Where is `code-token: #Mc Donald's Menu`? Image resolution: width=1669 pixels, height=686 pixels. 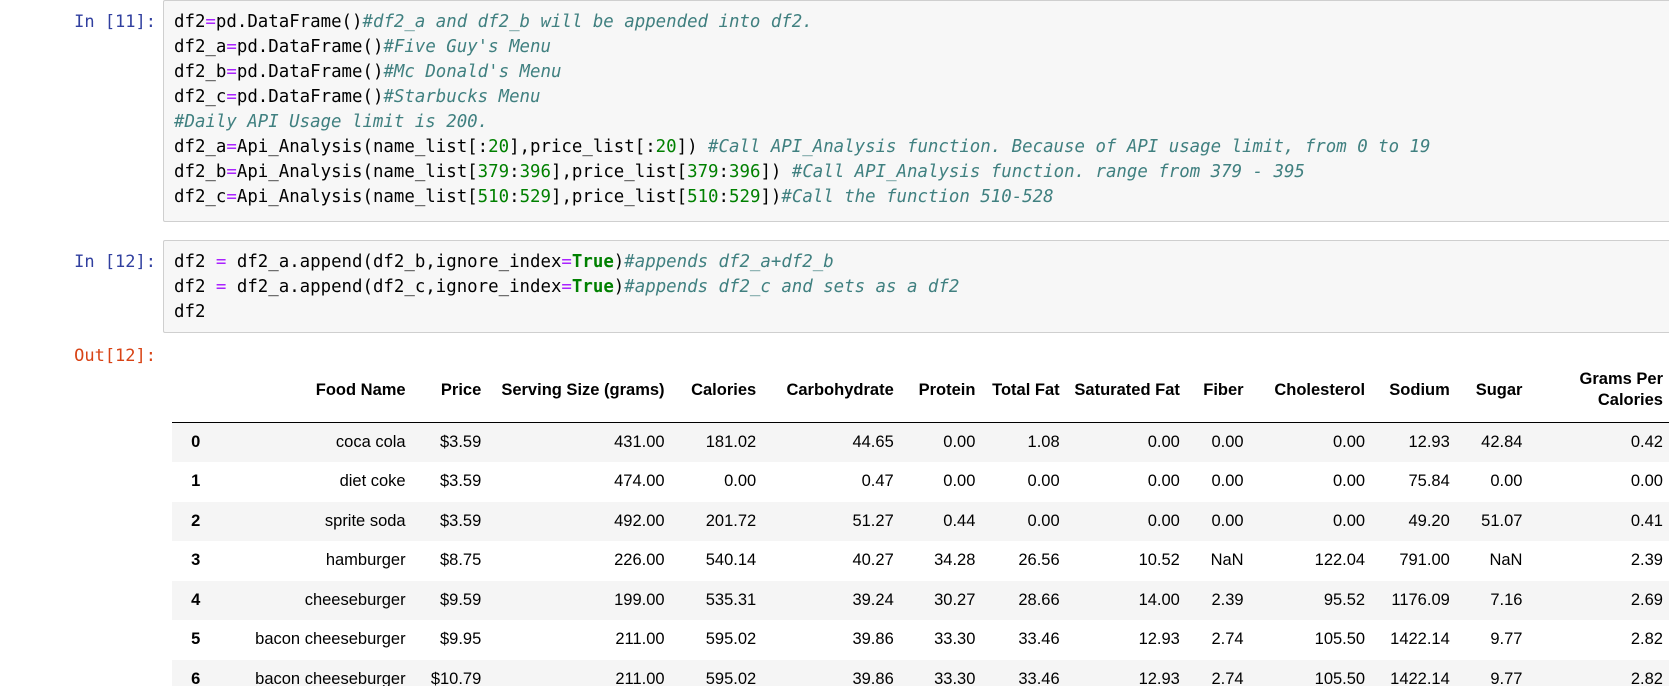
code-token: #Mc Donald's Menu is located at coordinates (472, 72).